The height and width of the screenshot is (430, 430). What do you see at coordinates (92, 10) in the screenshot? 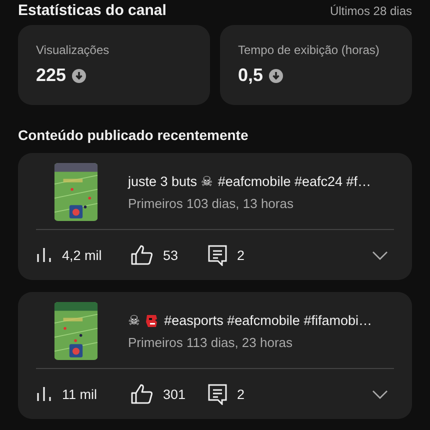
I see `page-title: Estatísticas do canal` at bounding box center [92, 10].